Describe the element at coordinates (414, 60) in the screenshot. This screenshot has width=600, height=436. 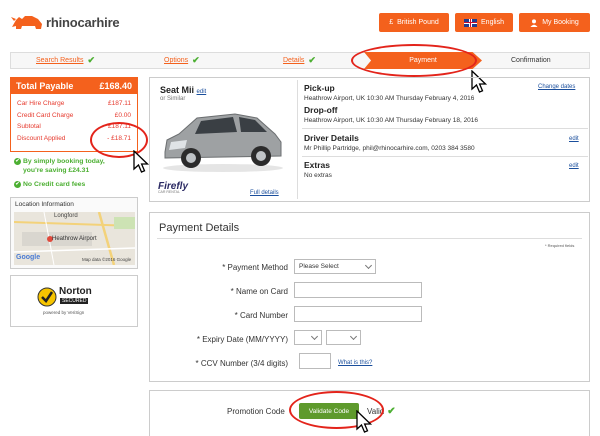
I see `highlight-oval` at that location.